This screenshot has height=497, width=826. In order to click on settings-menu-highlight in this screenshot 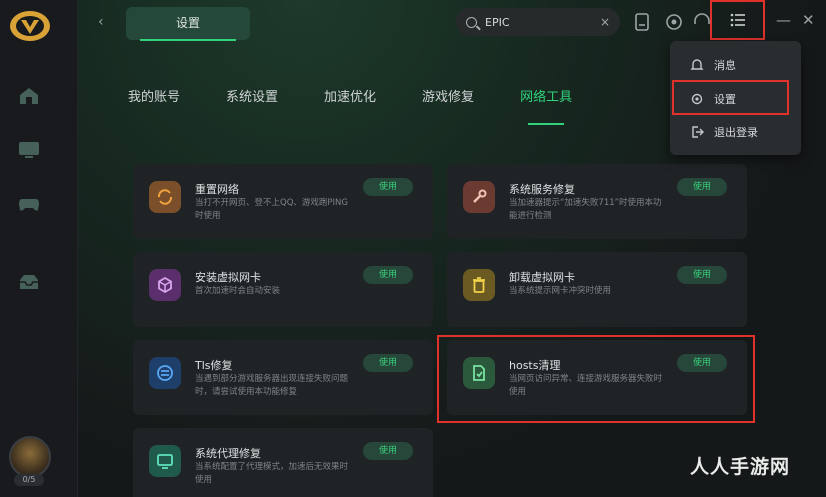, I will do `click(730, 97)`.